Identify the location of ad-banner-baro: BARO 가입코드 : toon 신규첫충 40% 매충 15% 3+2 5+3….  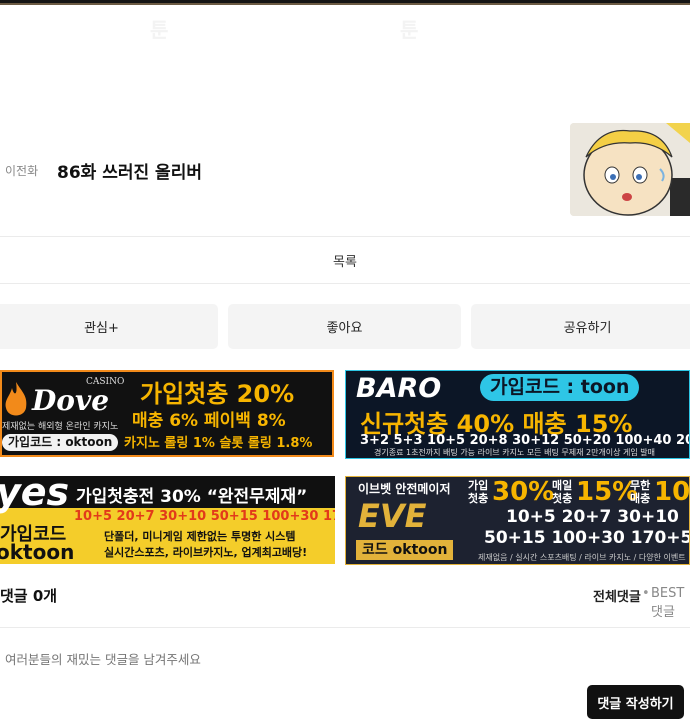
(517, 414).